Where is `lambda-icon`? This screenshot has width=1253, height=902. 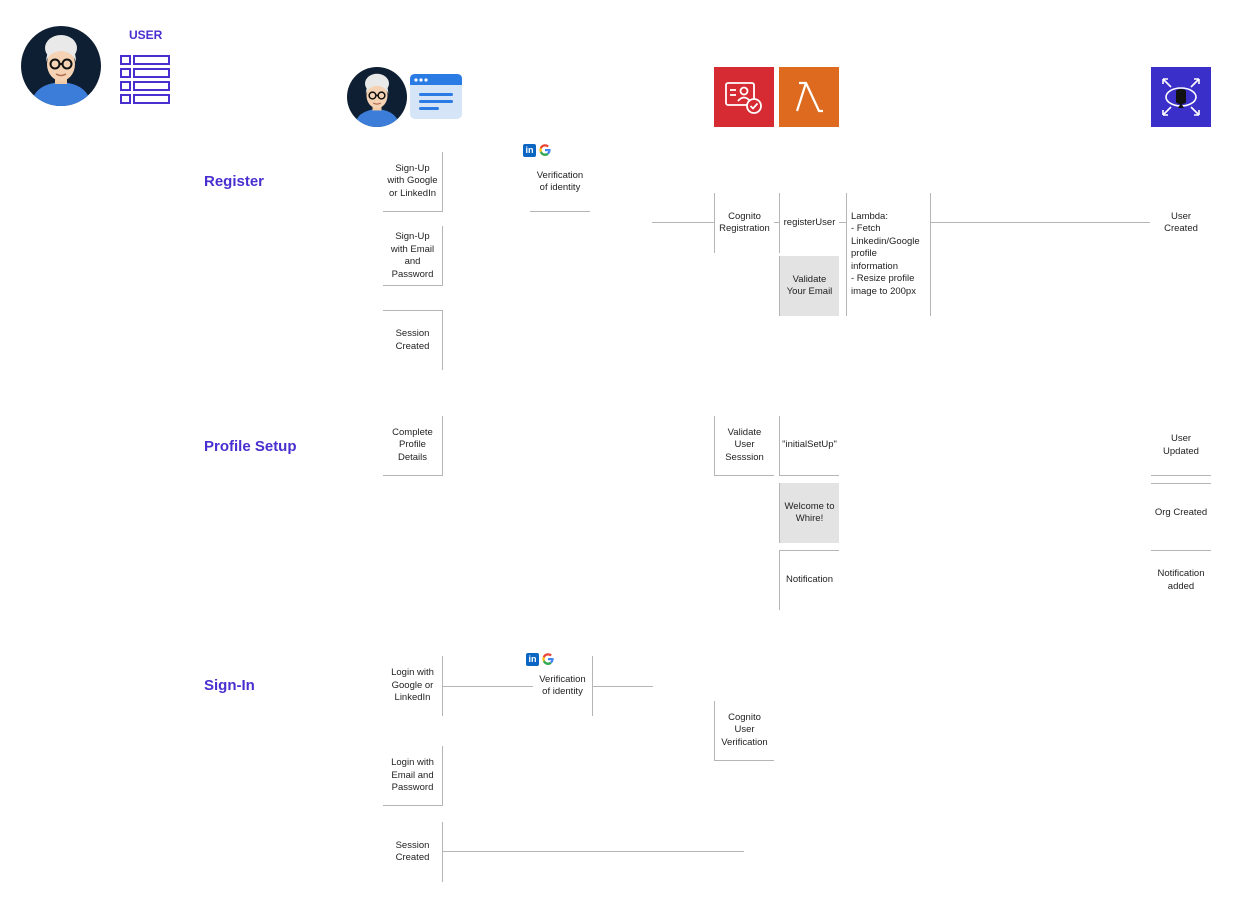 lambda-icon is located at coordinates (809, 97).